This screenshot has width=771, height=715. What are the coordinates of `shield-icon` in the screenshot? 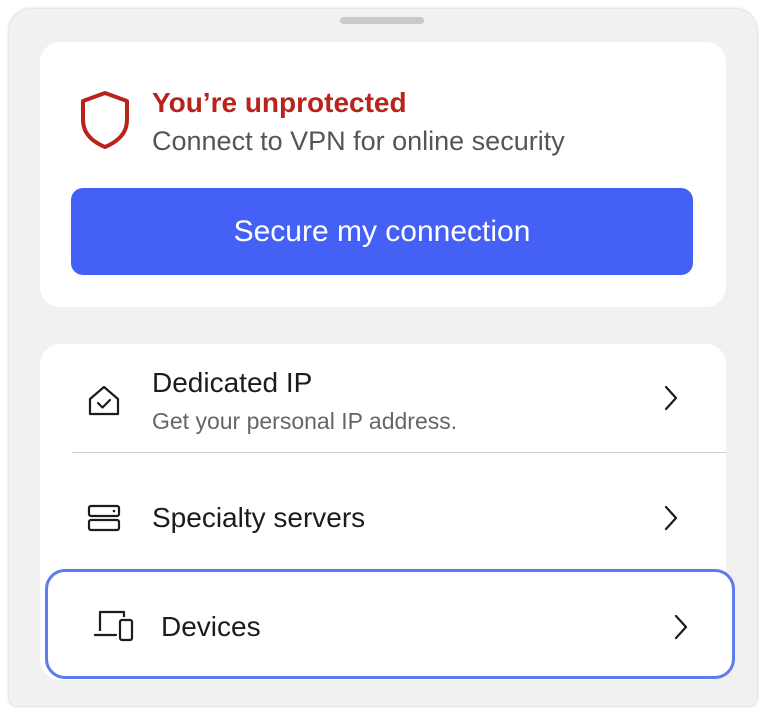 It's located at (105, 120).